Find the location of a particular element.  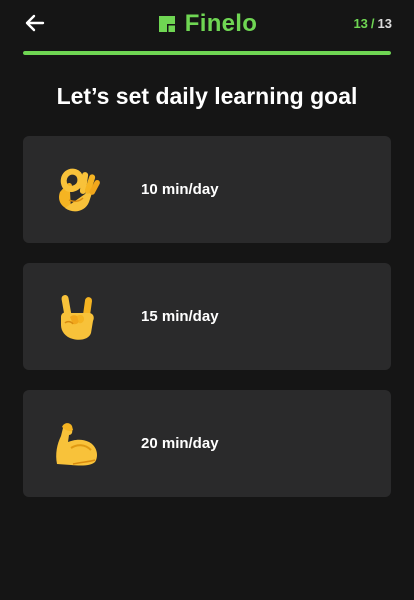

goal-option-label: 15 min/day is located at coordinates (180, 316).